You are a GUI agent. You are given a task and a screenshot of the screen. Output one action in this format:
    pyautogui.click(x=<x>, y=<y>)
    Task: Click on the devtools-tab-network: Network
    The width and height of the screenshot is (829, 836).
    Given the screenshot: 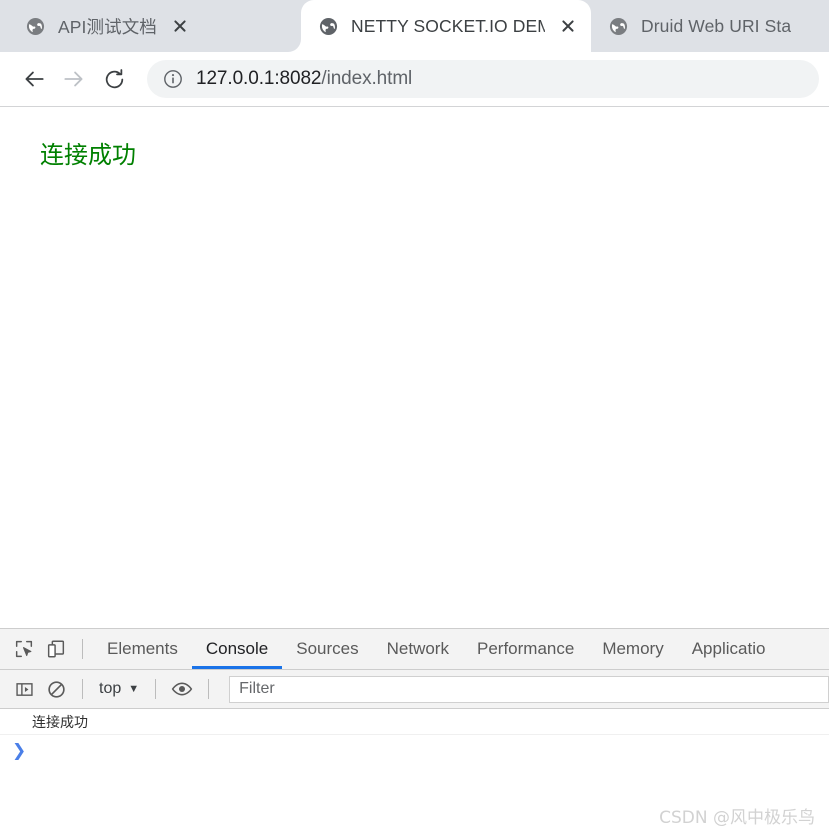 What is the action you would take?
    pyautogui.click(x=418, y=649)
    